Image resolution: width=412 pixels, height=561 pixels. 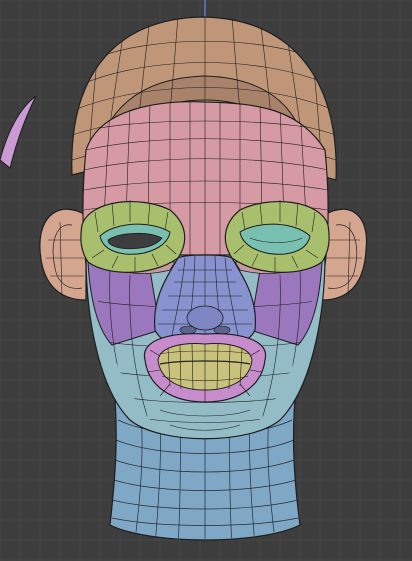 What do you see at coordinates (277, 236) in the screenshot?
I see `right-eye-region` at bounding box center [277, 236].